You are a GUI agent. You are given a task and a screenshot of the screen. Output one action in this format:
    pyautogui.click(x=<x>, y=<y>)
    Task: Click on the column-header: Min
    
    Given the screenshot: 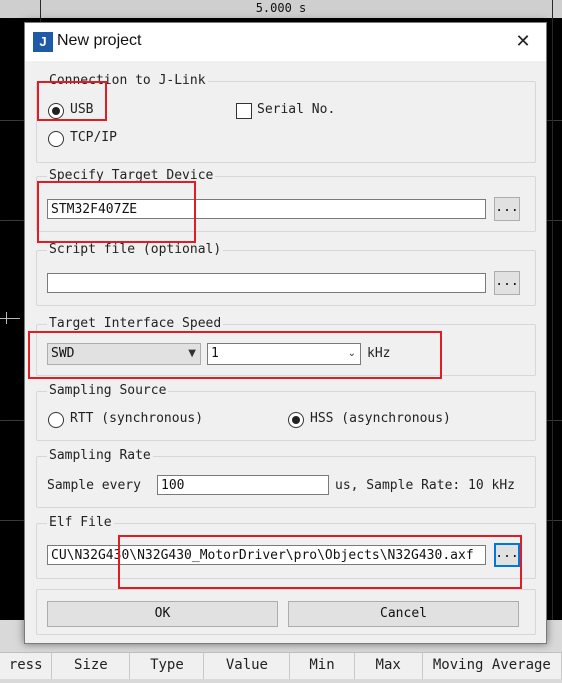 What is the action you would take?
    pyautogui.click(x=322, y=666)
    